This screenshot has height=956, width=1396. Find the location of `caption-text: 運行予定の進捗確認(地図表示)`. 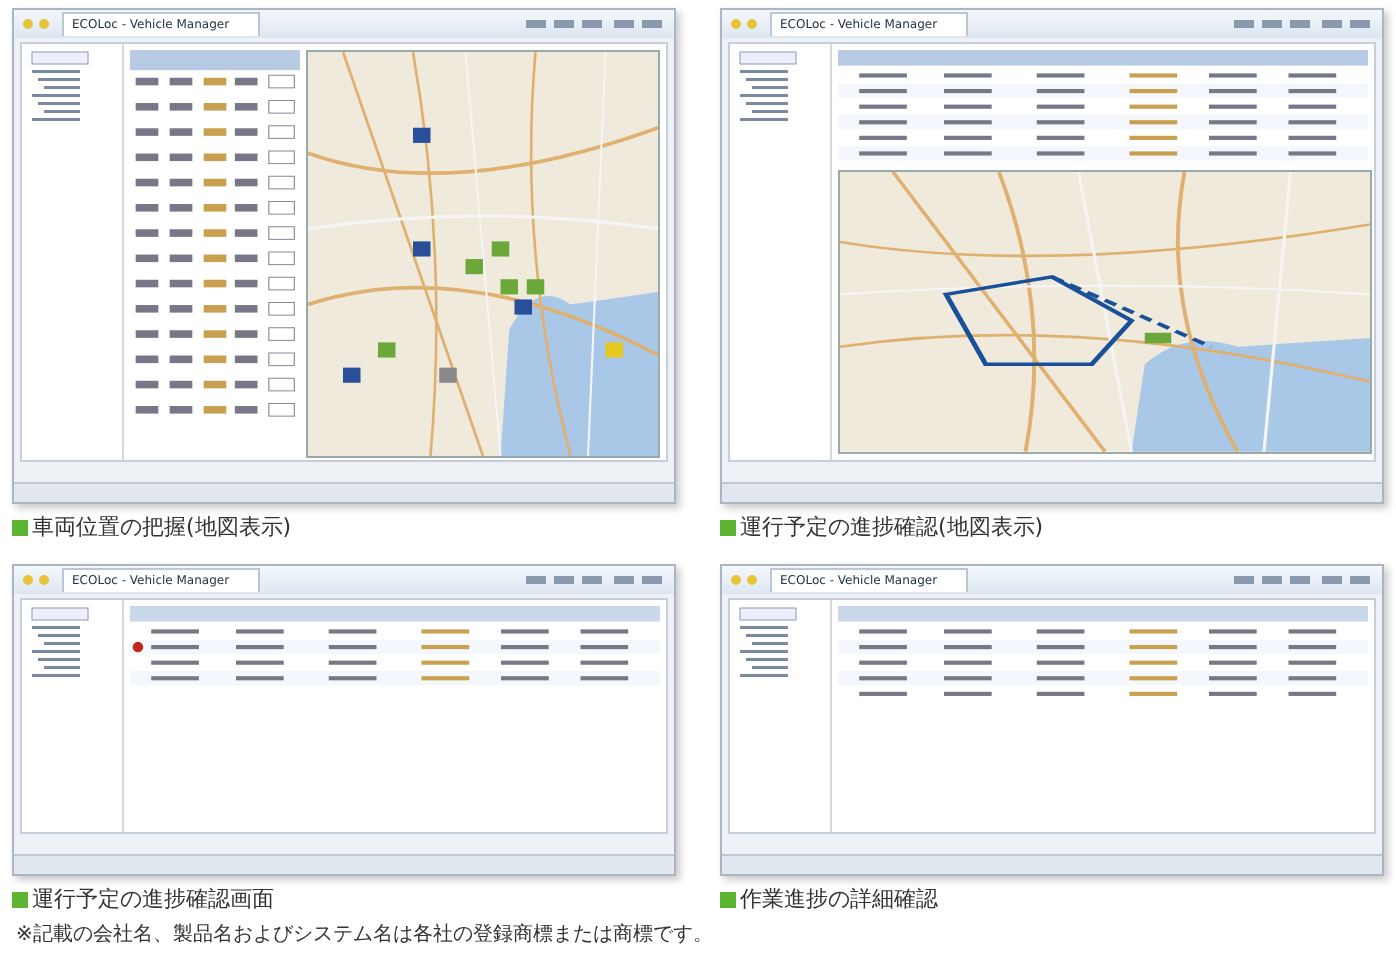

caption-text: 運行予定の進捗確認(地図表示) is located at coordinates (892, 527).